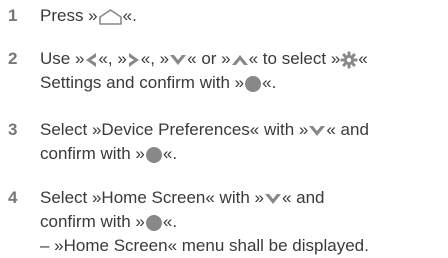  I want to click on step-line: Select »Device Preferences« with » « and, so click(240, 130).